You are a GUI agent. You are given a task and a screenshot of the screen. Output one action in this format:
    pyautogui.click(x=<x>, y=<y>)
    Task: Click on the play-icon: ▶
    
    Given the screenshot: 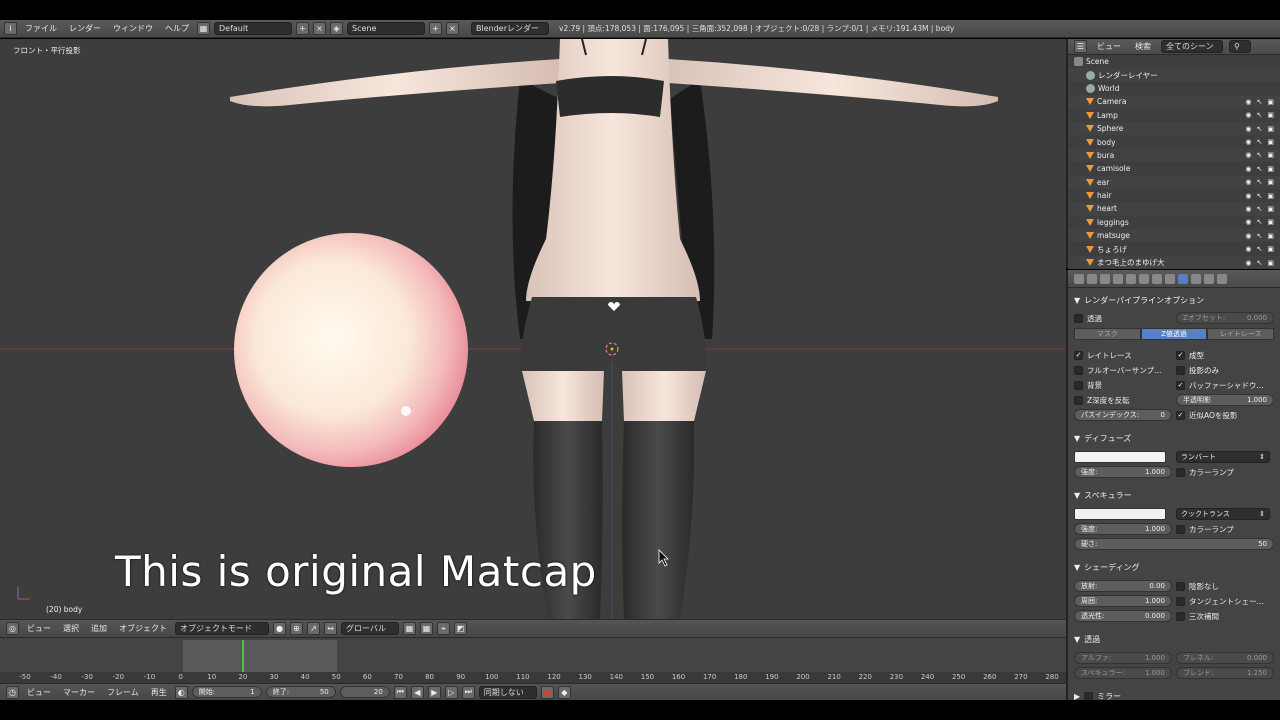 What is the action you would take?
    pyautogui.click(x=434, y=692)
    